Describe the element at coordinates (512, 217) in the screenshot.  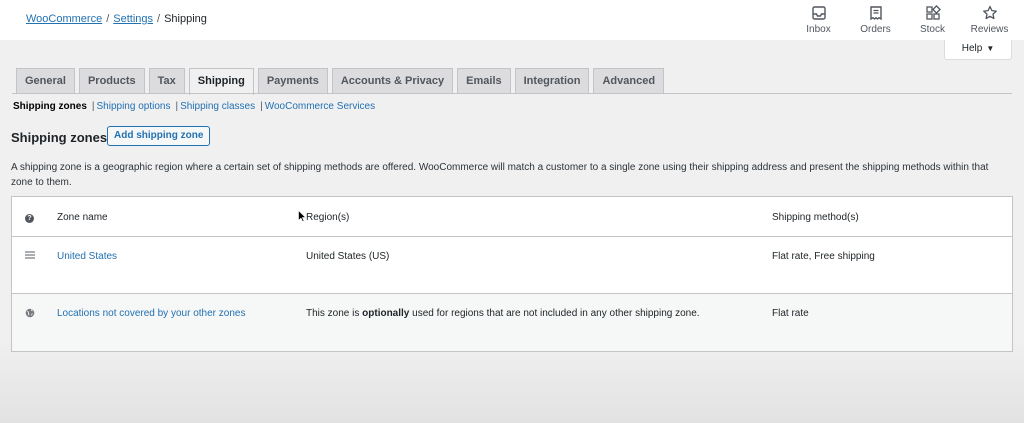
I see `table-header-row: ? Zone name Region(s) Shipping method(s)` at that location.